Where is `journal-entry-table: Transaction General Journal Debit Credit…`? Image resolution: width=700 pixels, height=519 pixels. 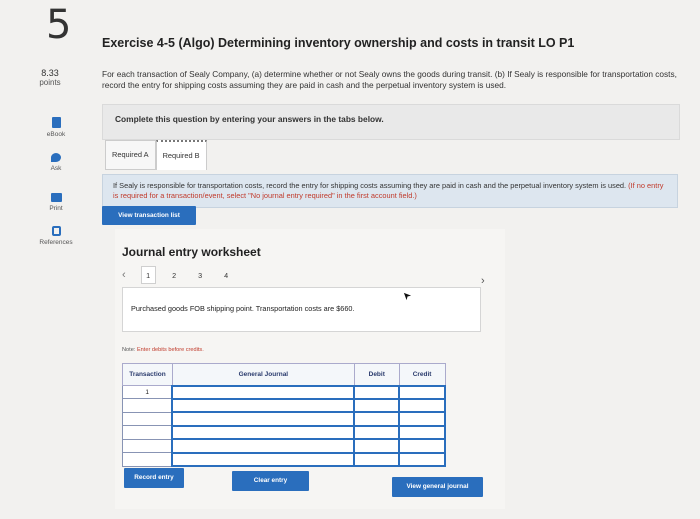
journal-entry-table: Transaction General Journal Debit Credit… is located at coordinates (284, 415).